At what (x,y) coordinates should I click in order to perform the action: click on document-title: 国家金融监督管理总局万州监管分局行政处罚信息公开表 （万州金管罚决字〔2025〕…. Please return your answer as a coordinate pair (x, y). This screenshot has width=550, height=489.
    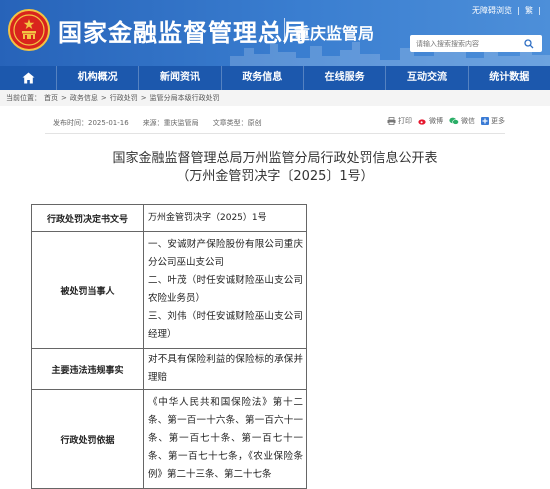
    Looking at the image, I should click on (275, 168).